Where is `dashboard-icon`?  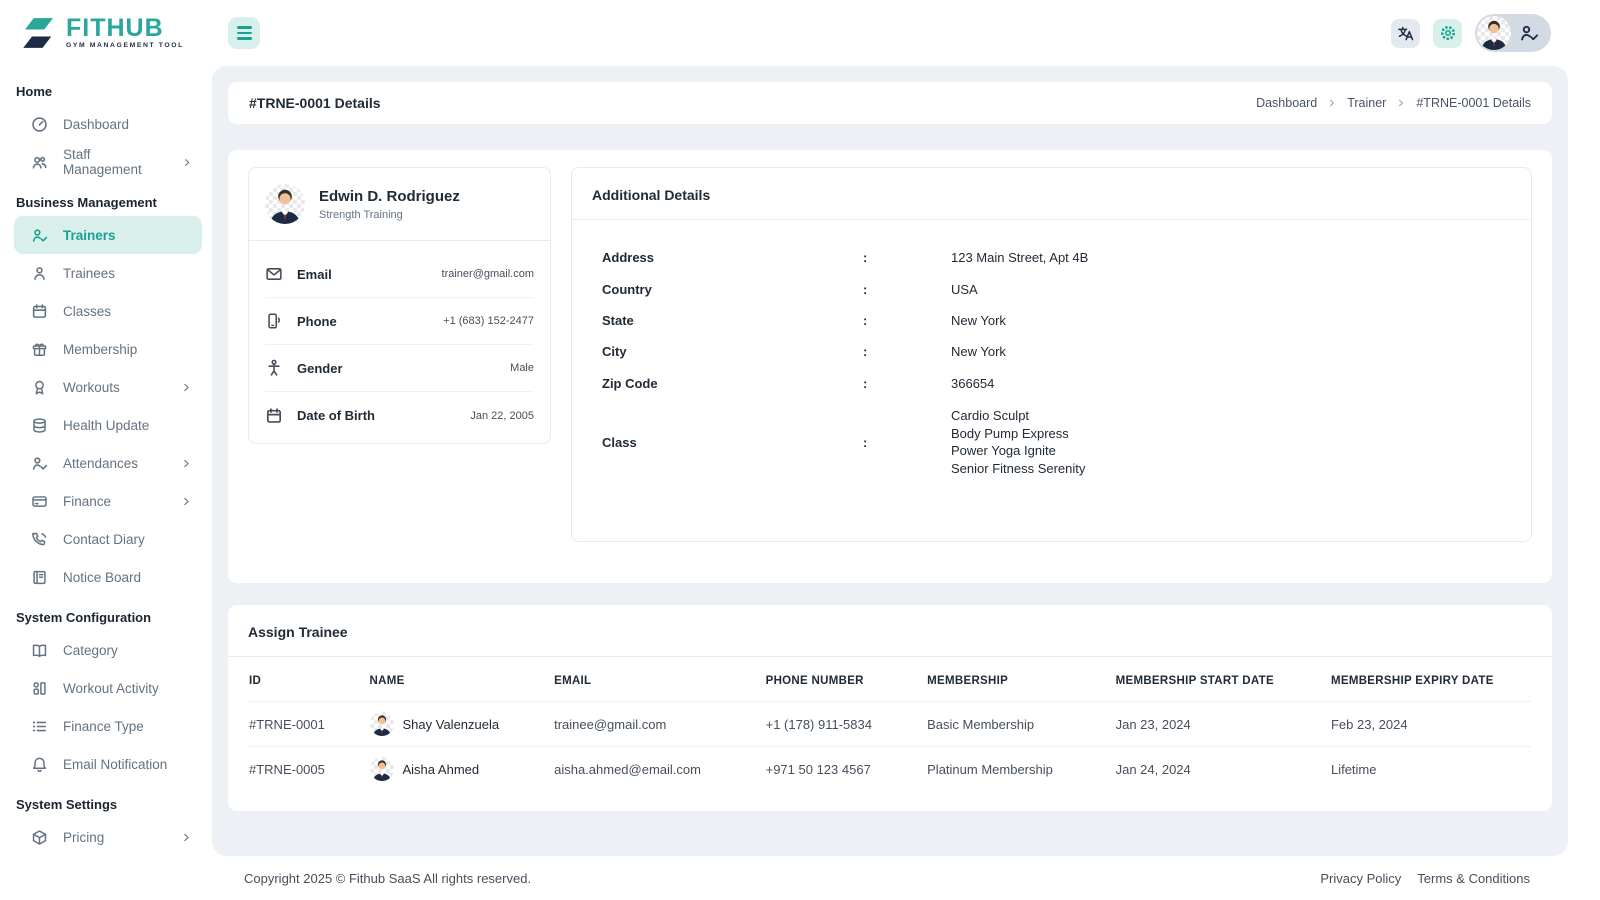
dashboard-icon is located at coordinates (39, 124).